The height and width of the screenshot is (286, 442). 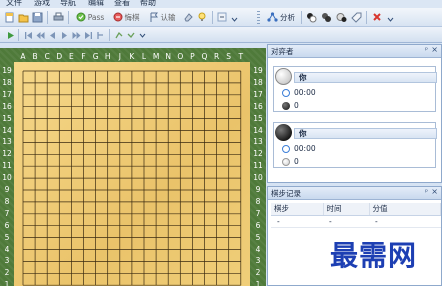 I want to click on row-label: 19, so click(x=7, y=70).